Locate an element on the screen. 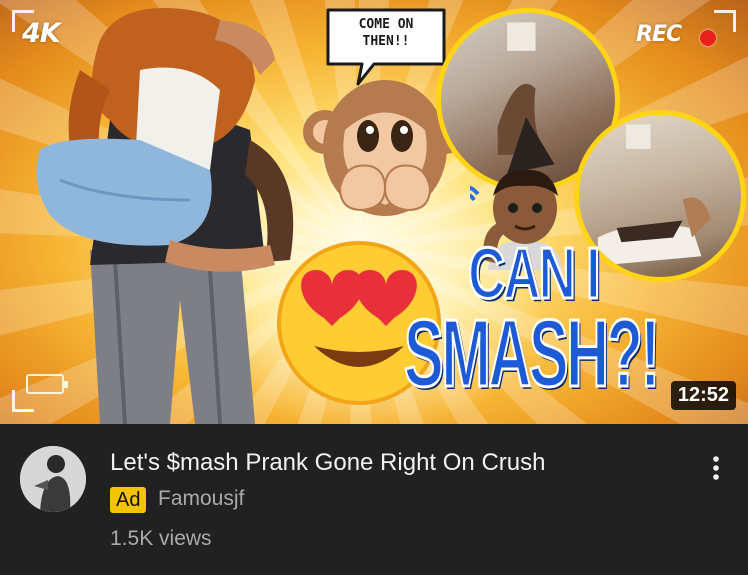 This screenshot has width=748, height=575. avatar-image is located at coordinates (53, 479).